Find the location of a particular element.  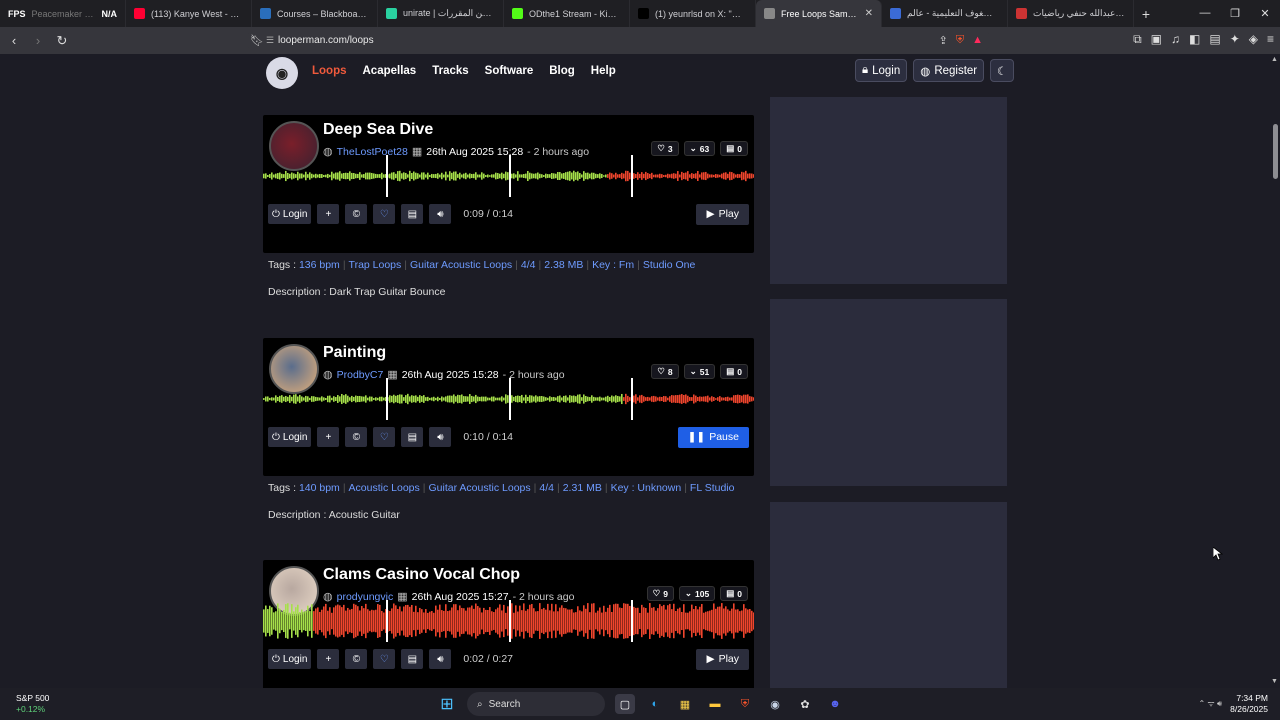

wallet-icon: ▤ is located at coordinates (1214, 39).